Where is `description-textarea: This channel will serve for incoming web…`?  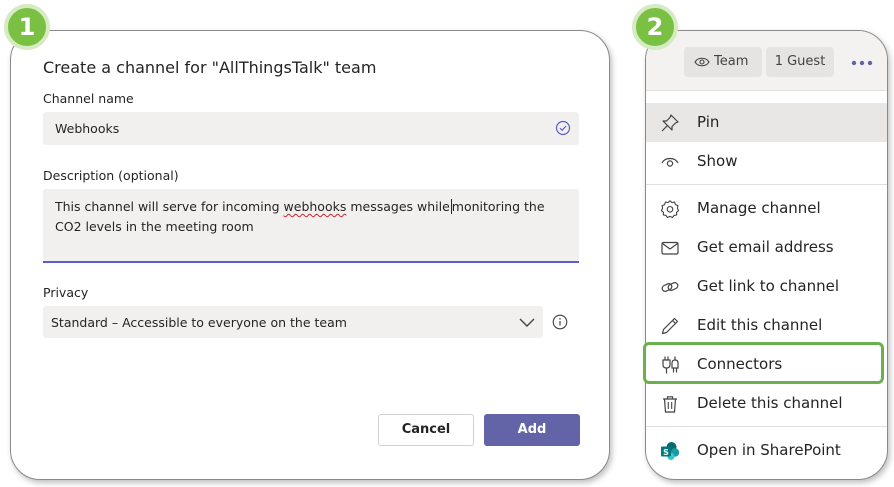 description-textarea: This channel will serve for incoming web… is located at coordinates (311, 226).